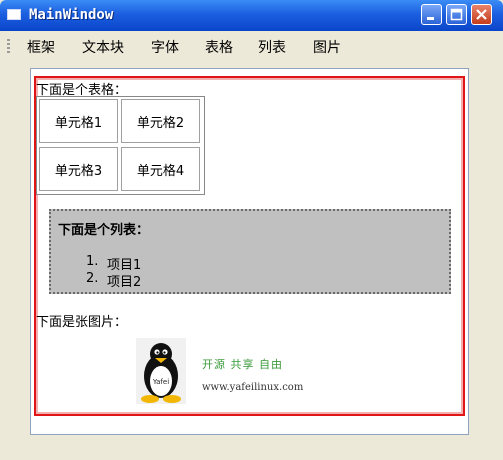 The image size is (503, 460). Describe the element at coordinates (249, 447) in the screenshot. I see `horizontal-scroll-area` at that location.